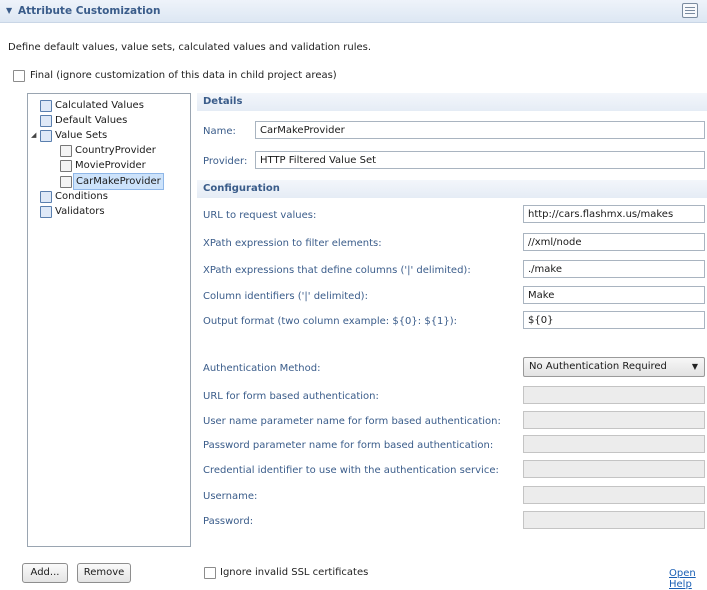 This screenshot has width=707, height=590. I want to click on password-label: Password:, so click(228, 521).